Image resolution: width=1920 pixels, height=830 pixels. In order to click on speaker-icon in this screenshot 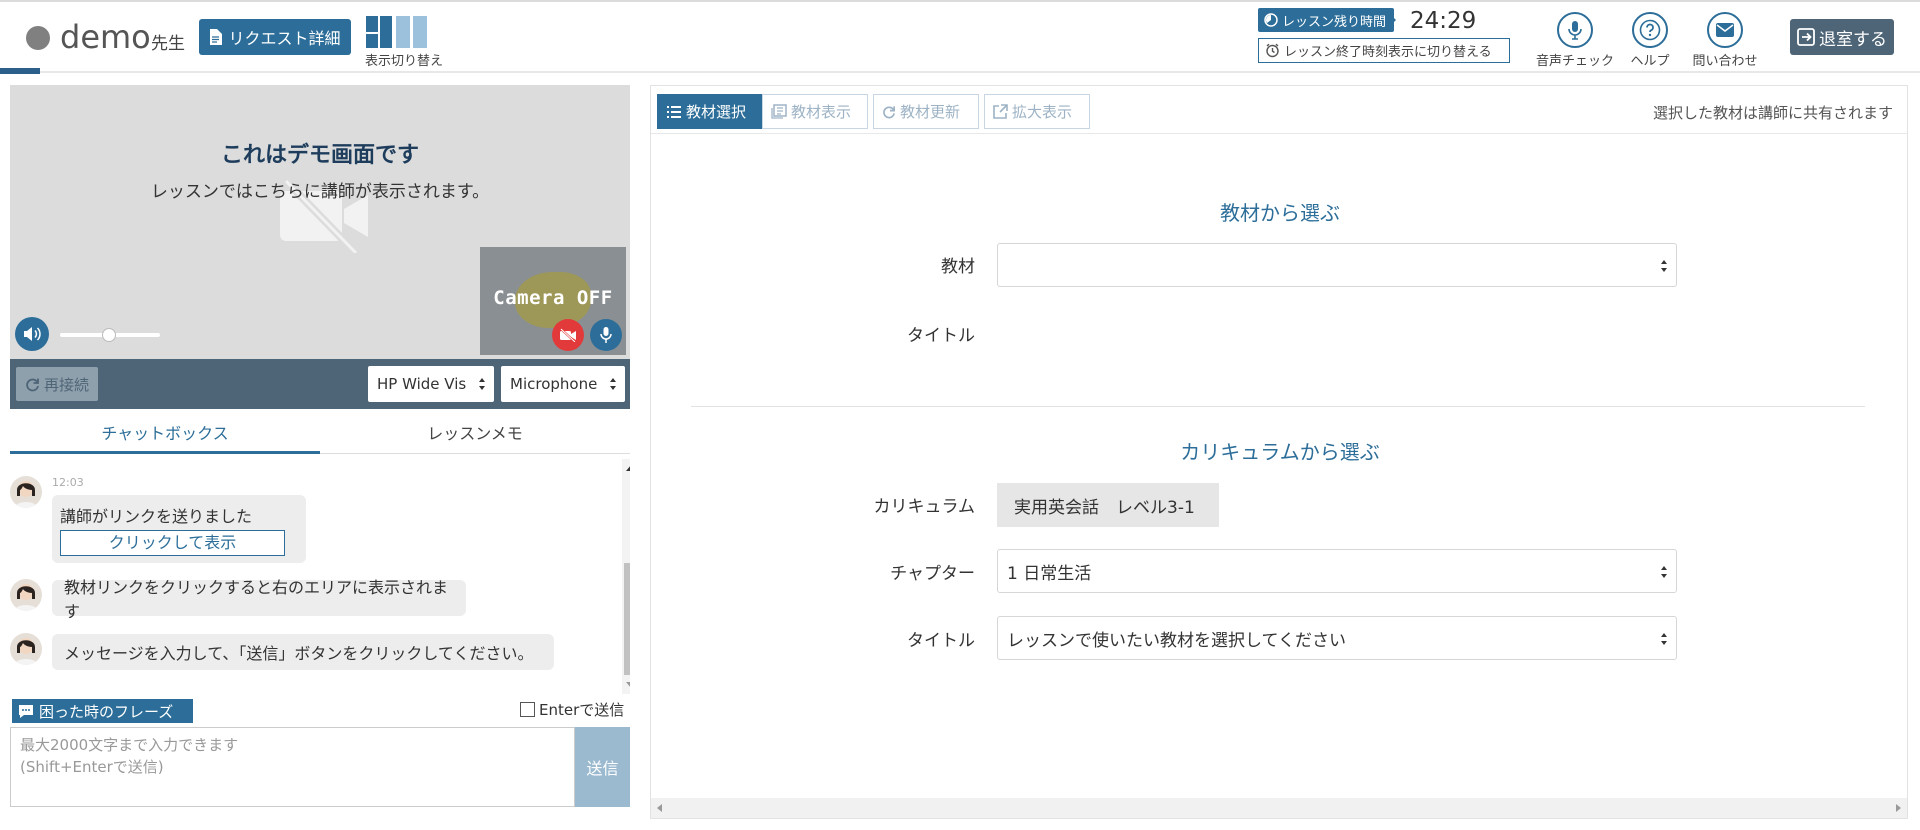, I will do `click(32, 334)`.